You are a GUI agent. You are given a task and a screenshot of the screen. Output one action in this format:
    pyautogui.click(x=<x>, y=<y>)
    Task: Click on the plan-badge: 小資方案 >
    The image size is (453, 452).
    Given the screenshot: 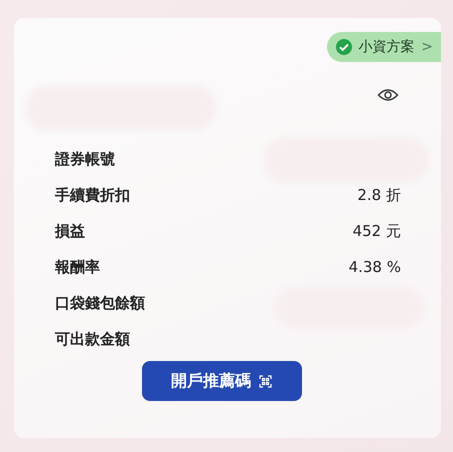 What is the action you would take?
    pyautogui.click(x=384, y=47)
    